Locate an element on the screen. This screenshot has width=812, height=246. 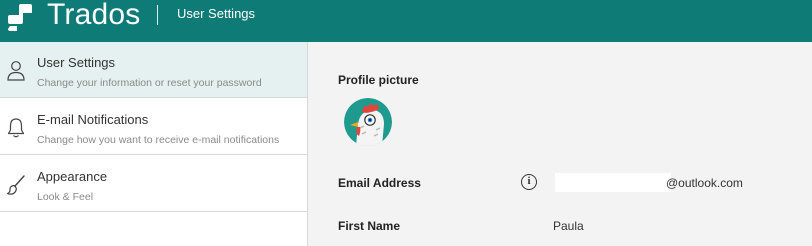
email-address-label: Email Address is located at coordinates (379, 183).